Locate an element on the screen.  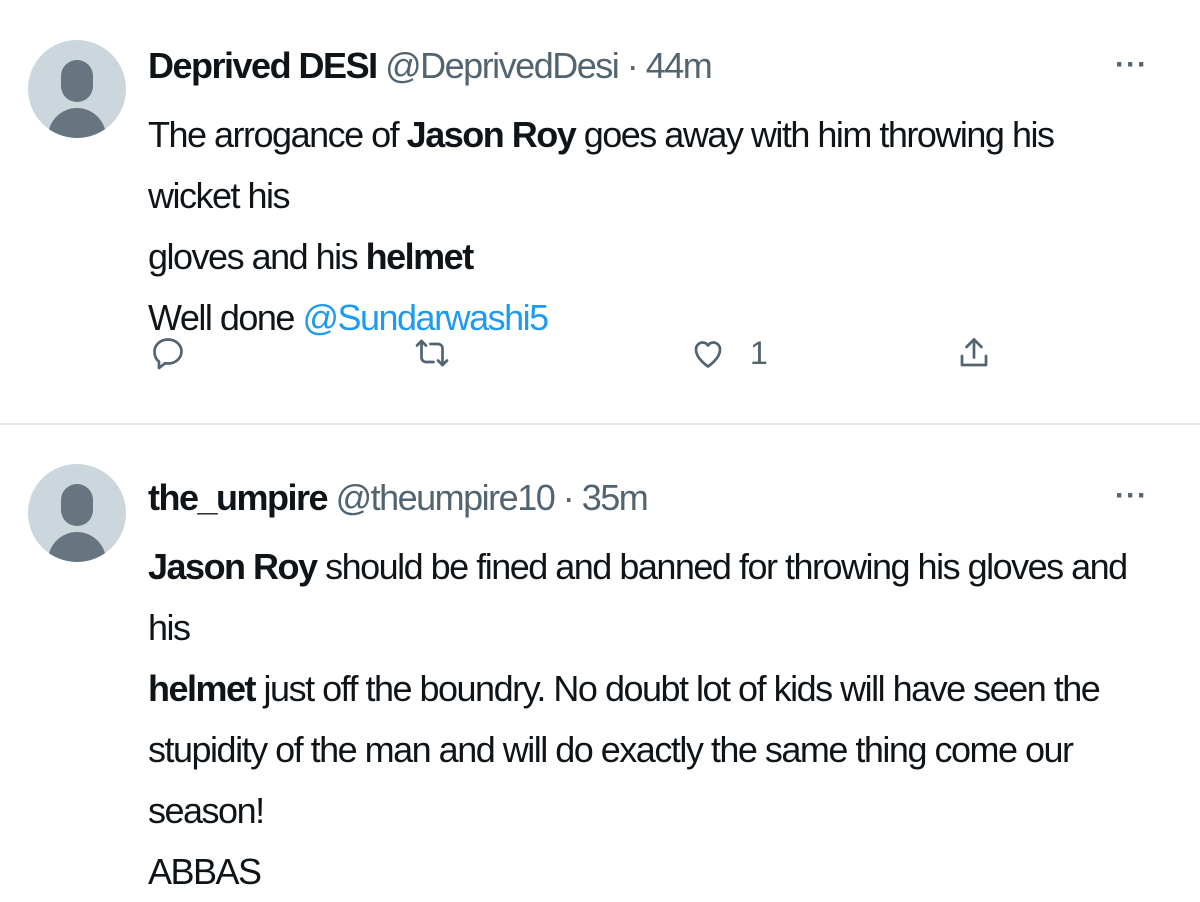
timestamp: 35m is located at coordinates (615, 497).